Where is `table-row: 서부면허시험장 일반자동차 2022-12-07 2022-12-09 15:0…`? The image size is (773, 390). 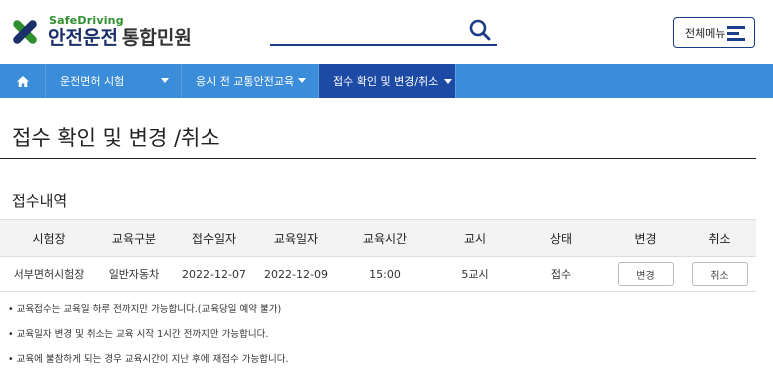 table-row: 서부면허시험장 일반자동차 2022-12-07 2022-12-09 15:0… is located at coordinates (378, 274).